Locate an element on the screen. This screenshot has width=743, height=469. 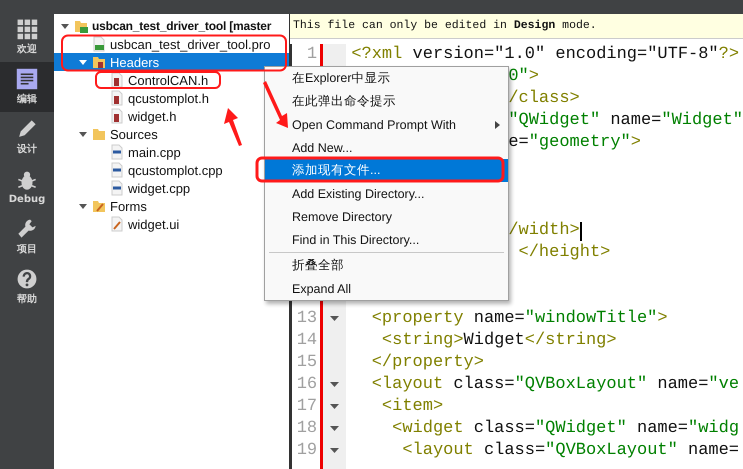
code-line: <item> is located at coordinates (412, 407).